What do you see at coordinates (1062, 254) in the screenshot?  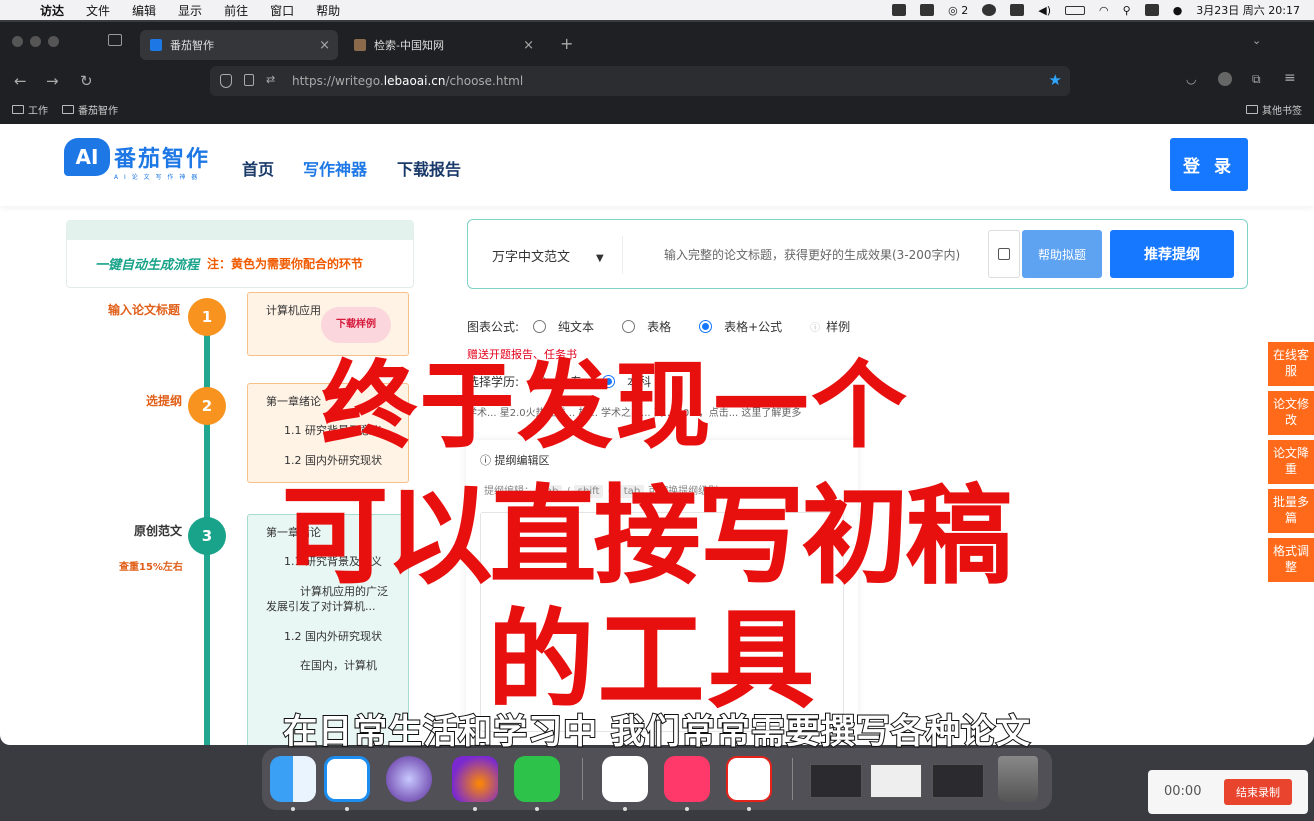 I see `help-title-button: 帮助拟题` at bounding box center [1062, 254].